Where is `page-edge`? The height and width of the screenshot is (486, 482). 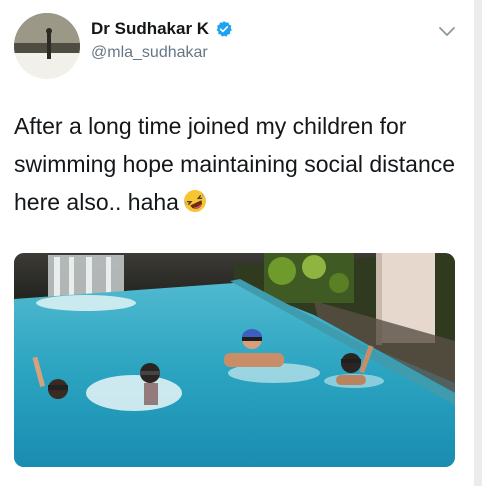 page-edge is located at coordinates (478, 243).